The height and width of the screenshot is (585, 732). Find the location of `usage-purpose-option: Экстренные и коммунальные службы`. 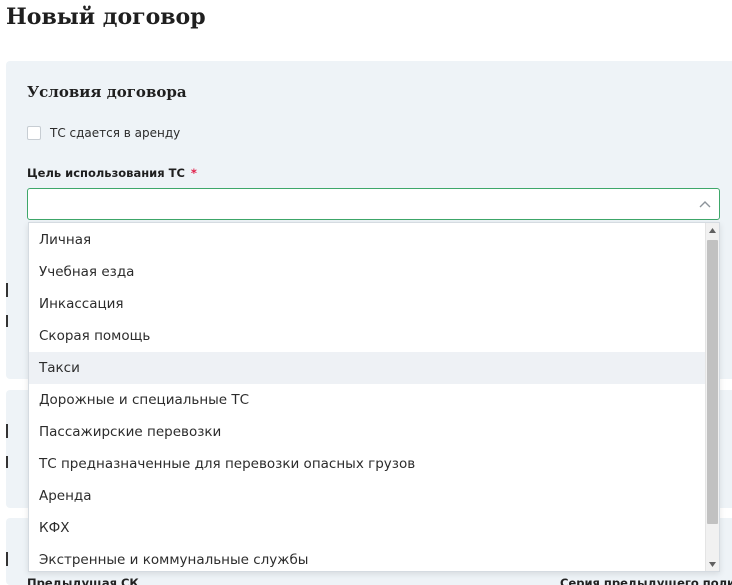

usage-purpose-option: Экстренные и коммунальные службы is located at coordinates (367, 557).